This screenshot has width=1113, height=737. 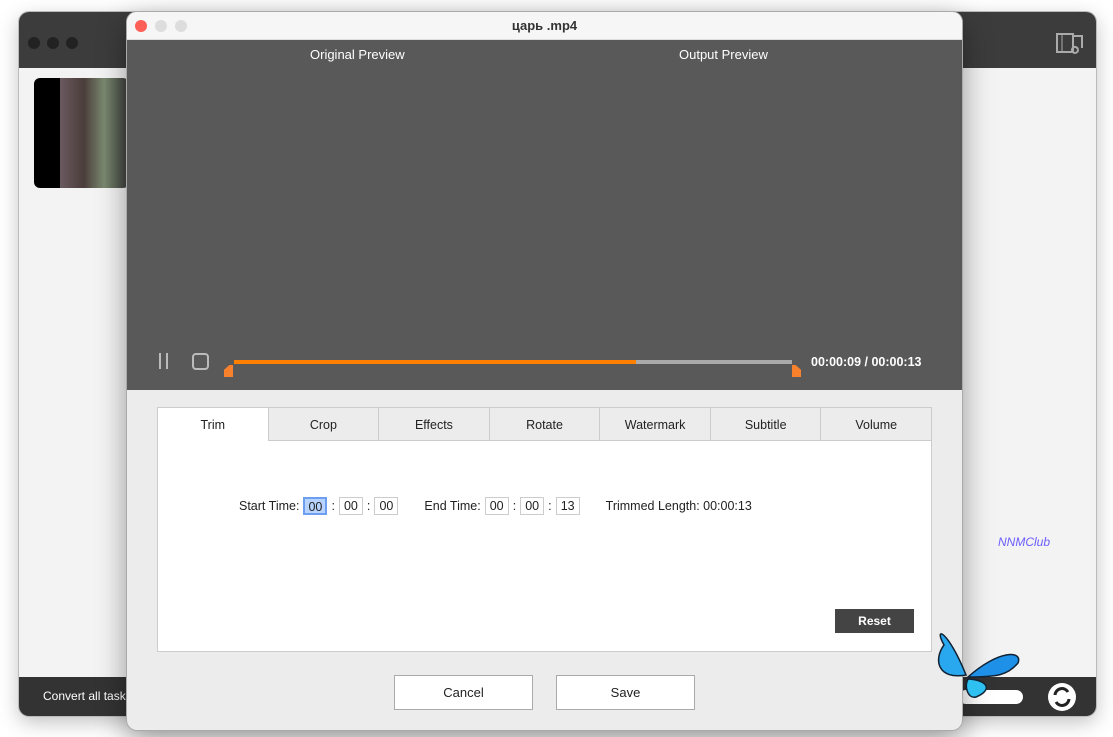 I want to click on convert-refresh-icon, so click(x=1062, y=697).